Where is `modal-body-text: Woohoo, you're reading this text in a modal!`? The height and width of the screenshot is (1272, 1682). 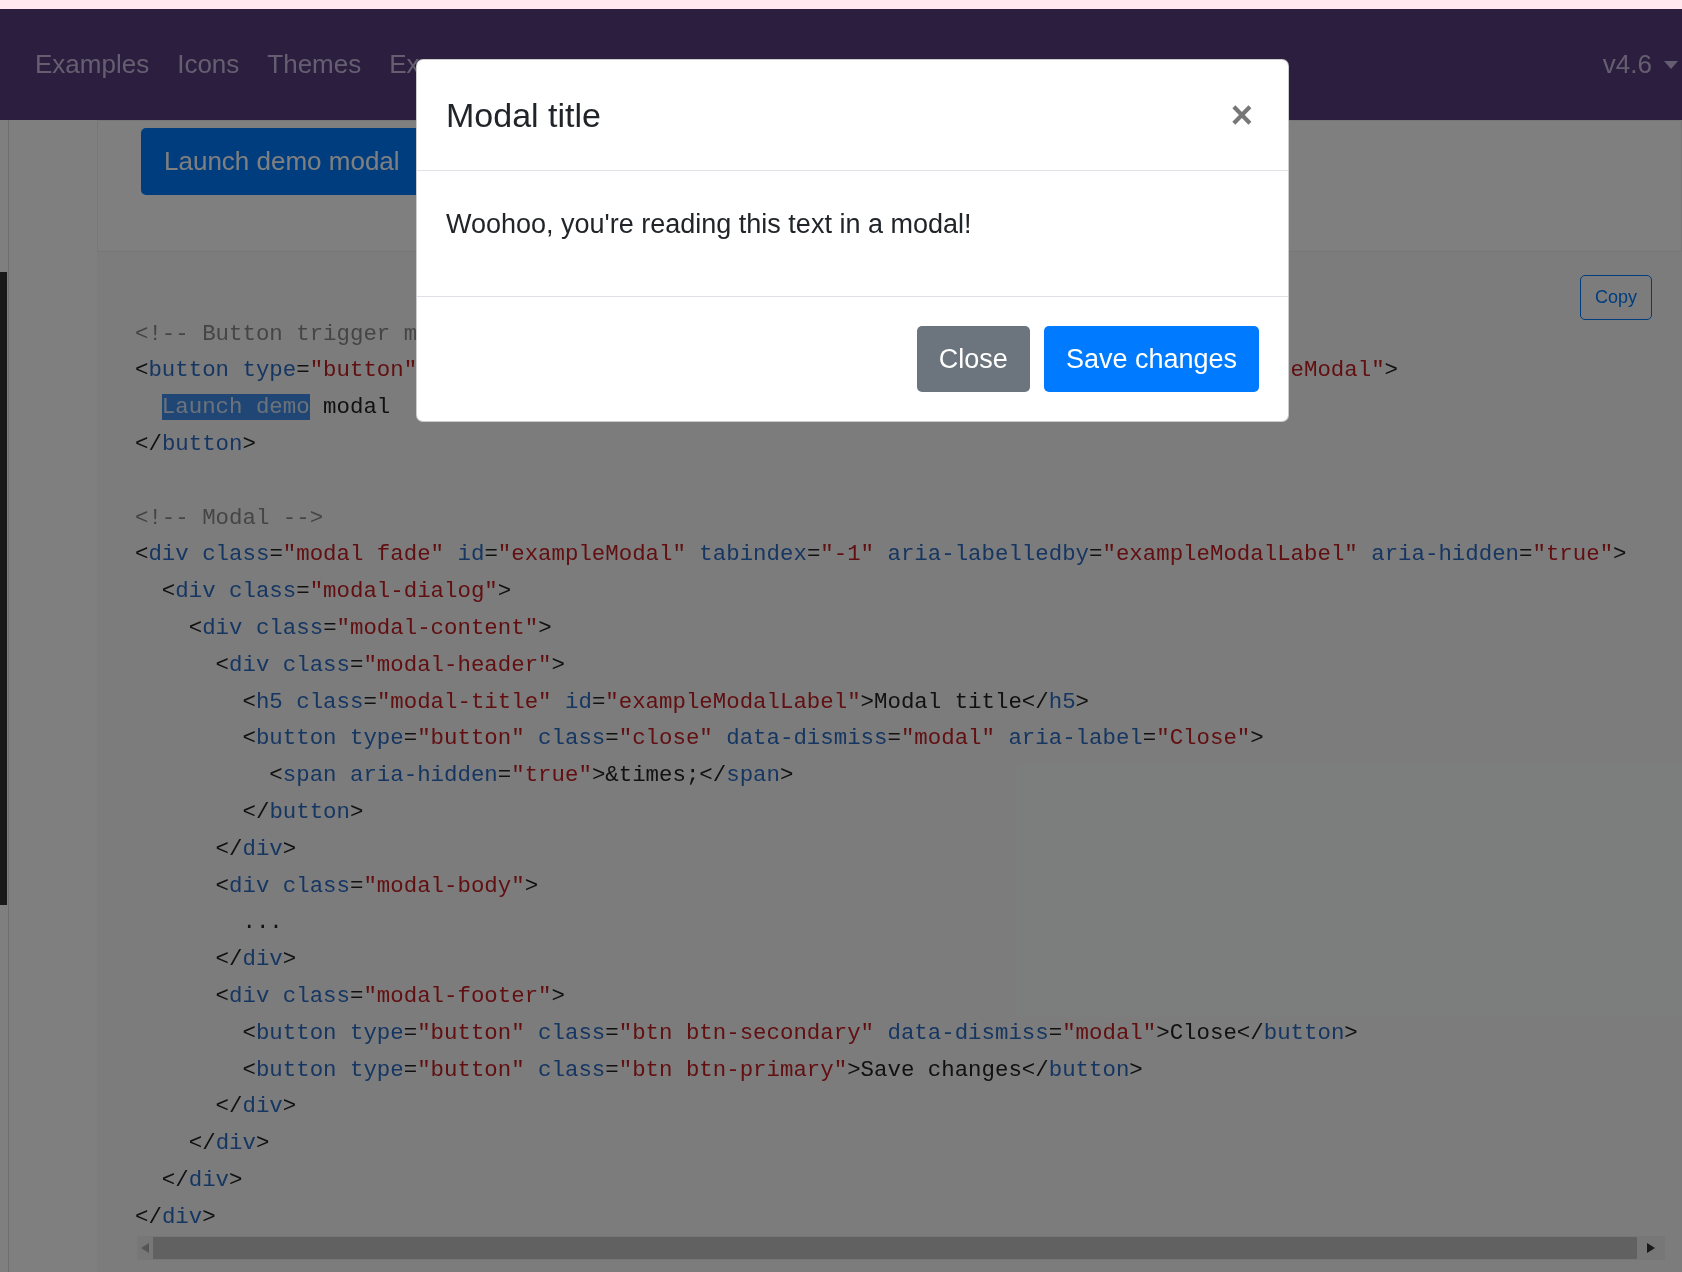 modal-body-text: Woohoo, you're reading this text in a modal! is located at coordinates (709, 224).